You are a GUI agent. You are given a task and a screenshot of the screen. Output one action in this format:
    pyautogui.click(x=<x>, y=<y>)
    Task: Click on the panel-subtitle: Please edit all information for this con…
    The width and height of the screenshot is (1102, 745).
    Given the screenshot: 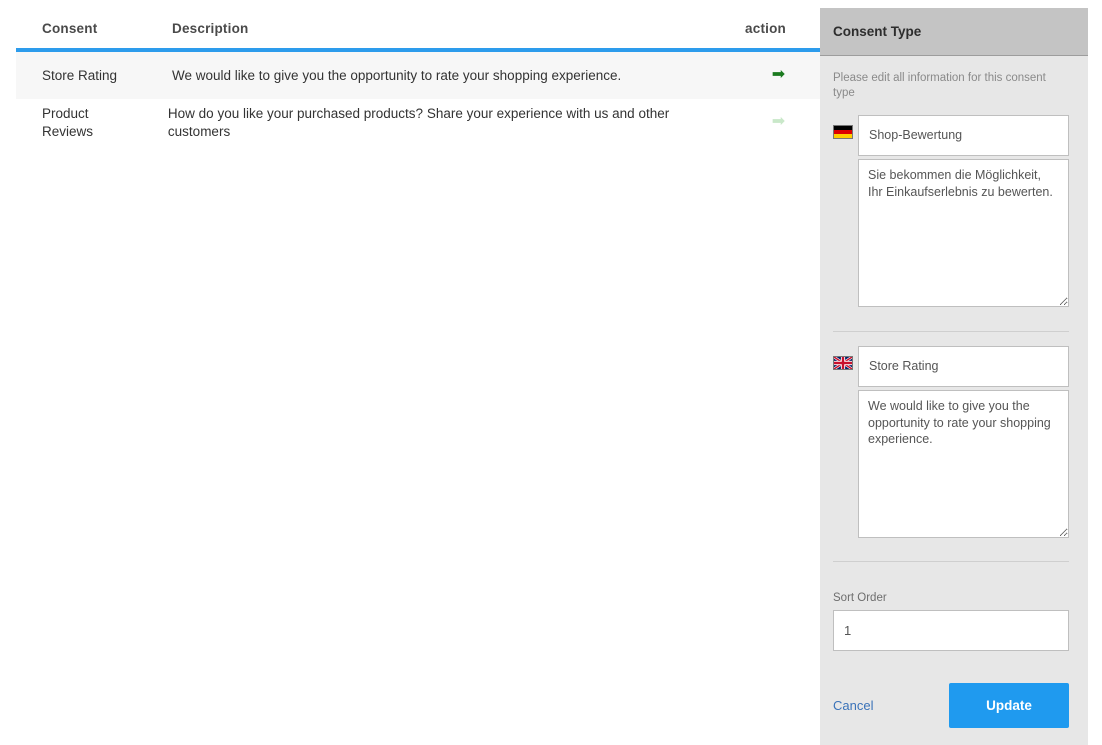 What is the action you would take?
    pyautogui.click(x=939, y=85)
    